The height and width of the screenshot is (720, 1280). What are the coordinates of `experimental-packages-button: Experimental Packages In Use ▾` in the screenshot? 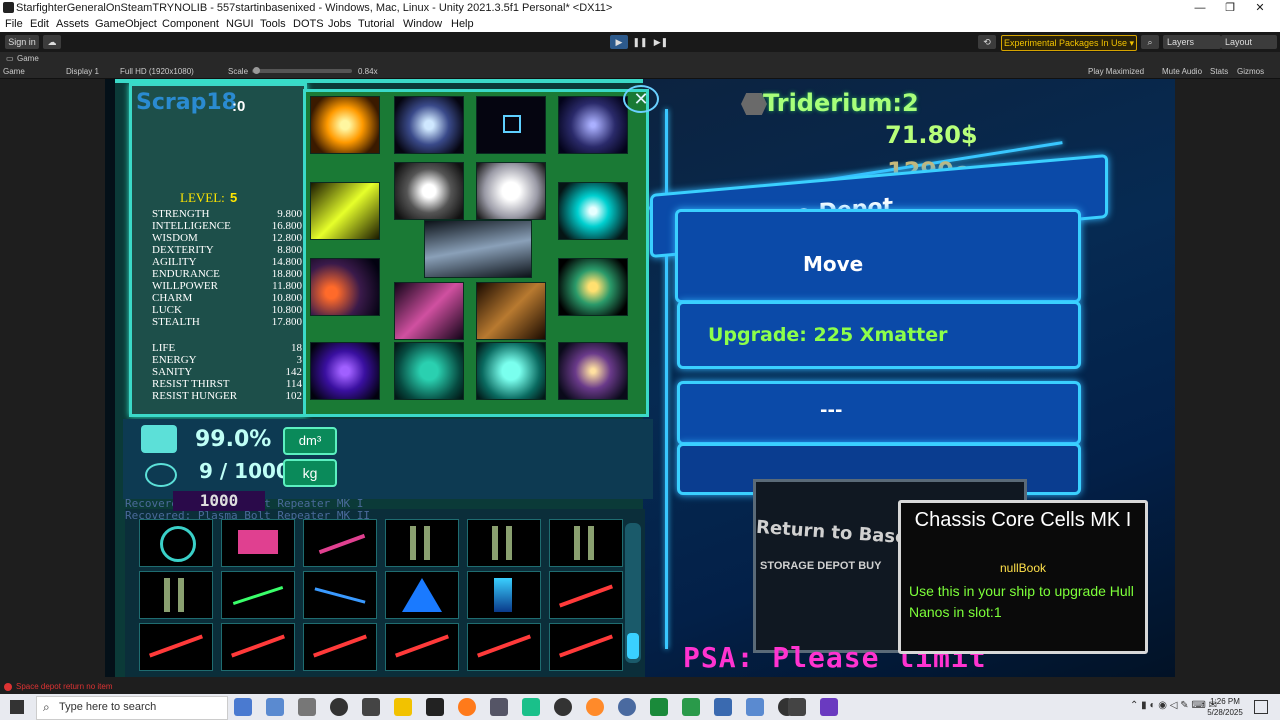 It's located at (1069, 43).